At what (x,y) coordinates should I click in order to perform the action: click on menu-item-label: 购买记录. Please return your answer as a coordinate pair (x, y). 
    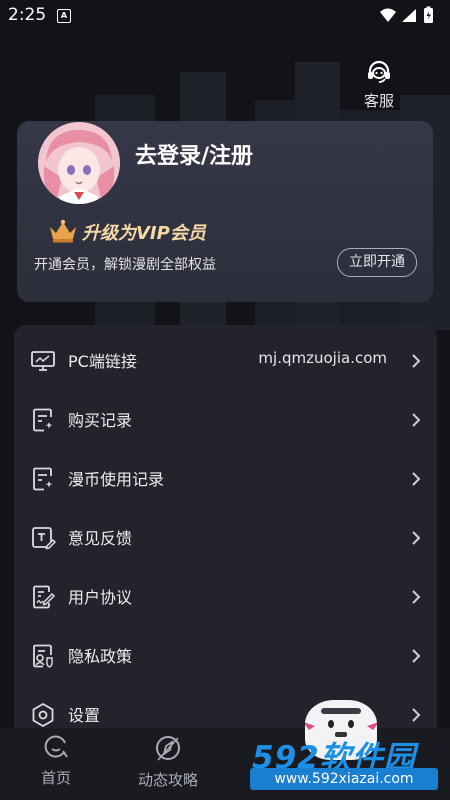
    Looking at the image, I should click on (100, 420).